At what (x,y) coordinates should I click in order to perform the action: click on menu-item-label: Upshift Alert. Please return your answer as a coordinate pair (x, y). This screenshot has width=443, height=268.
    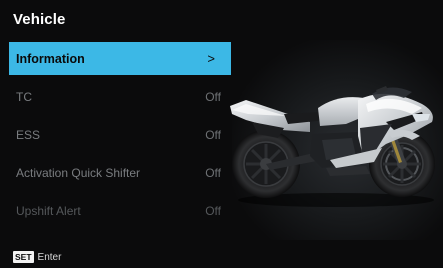
    Looking at the image, I should click on (48, 211).